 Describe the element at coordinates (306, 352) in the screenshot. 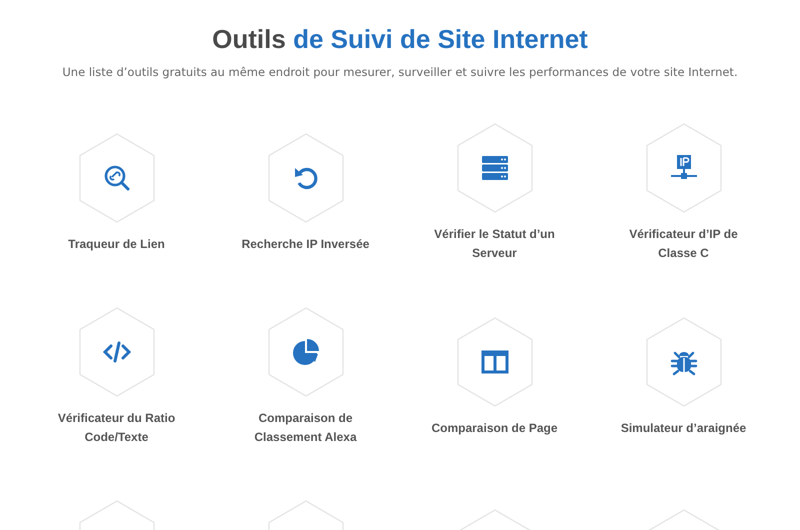

I see `pie-chart-icon` at that location.